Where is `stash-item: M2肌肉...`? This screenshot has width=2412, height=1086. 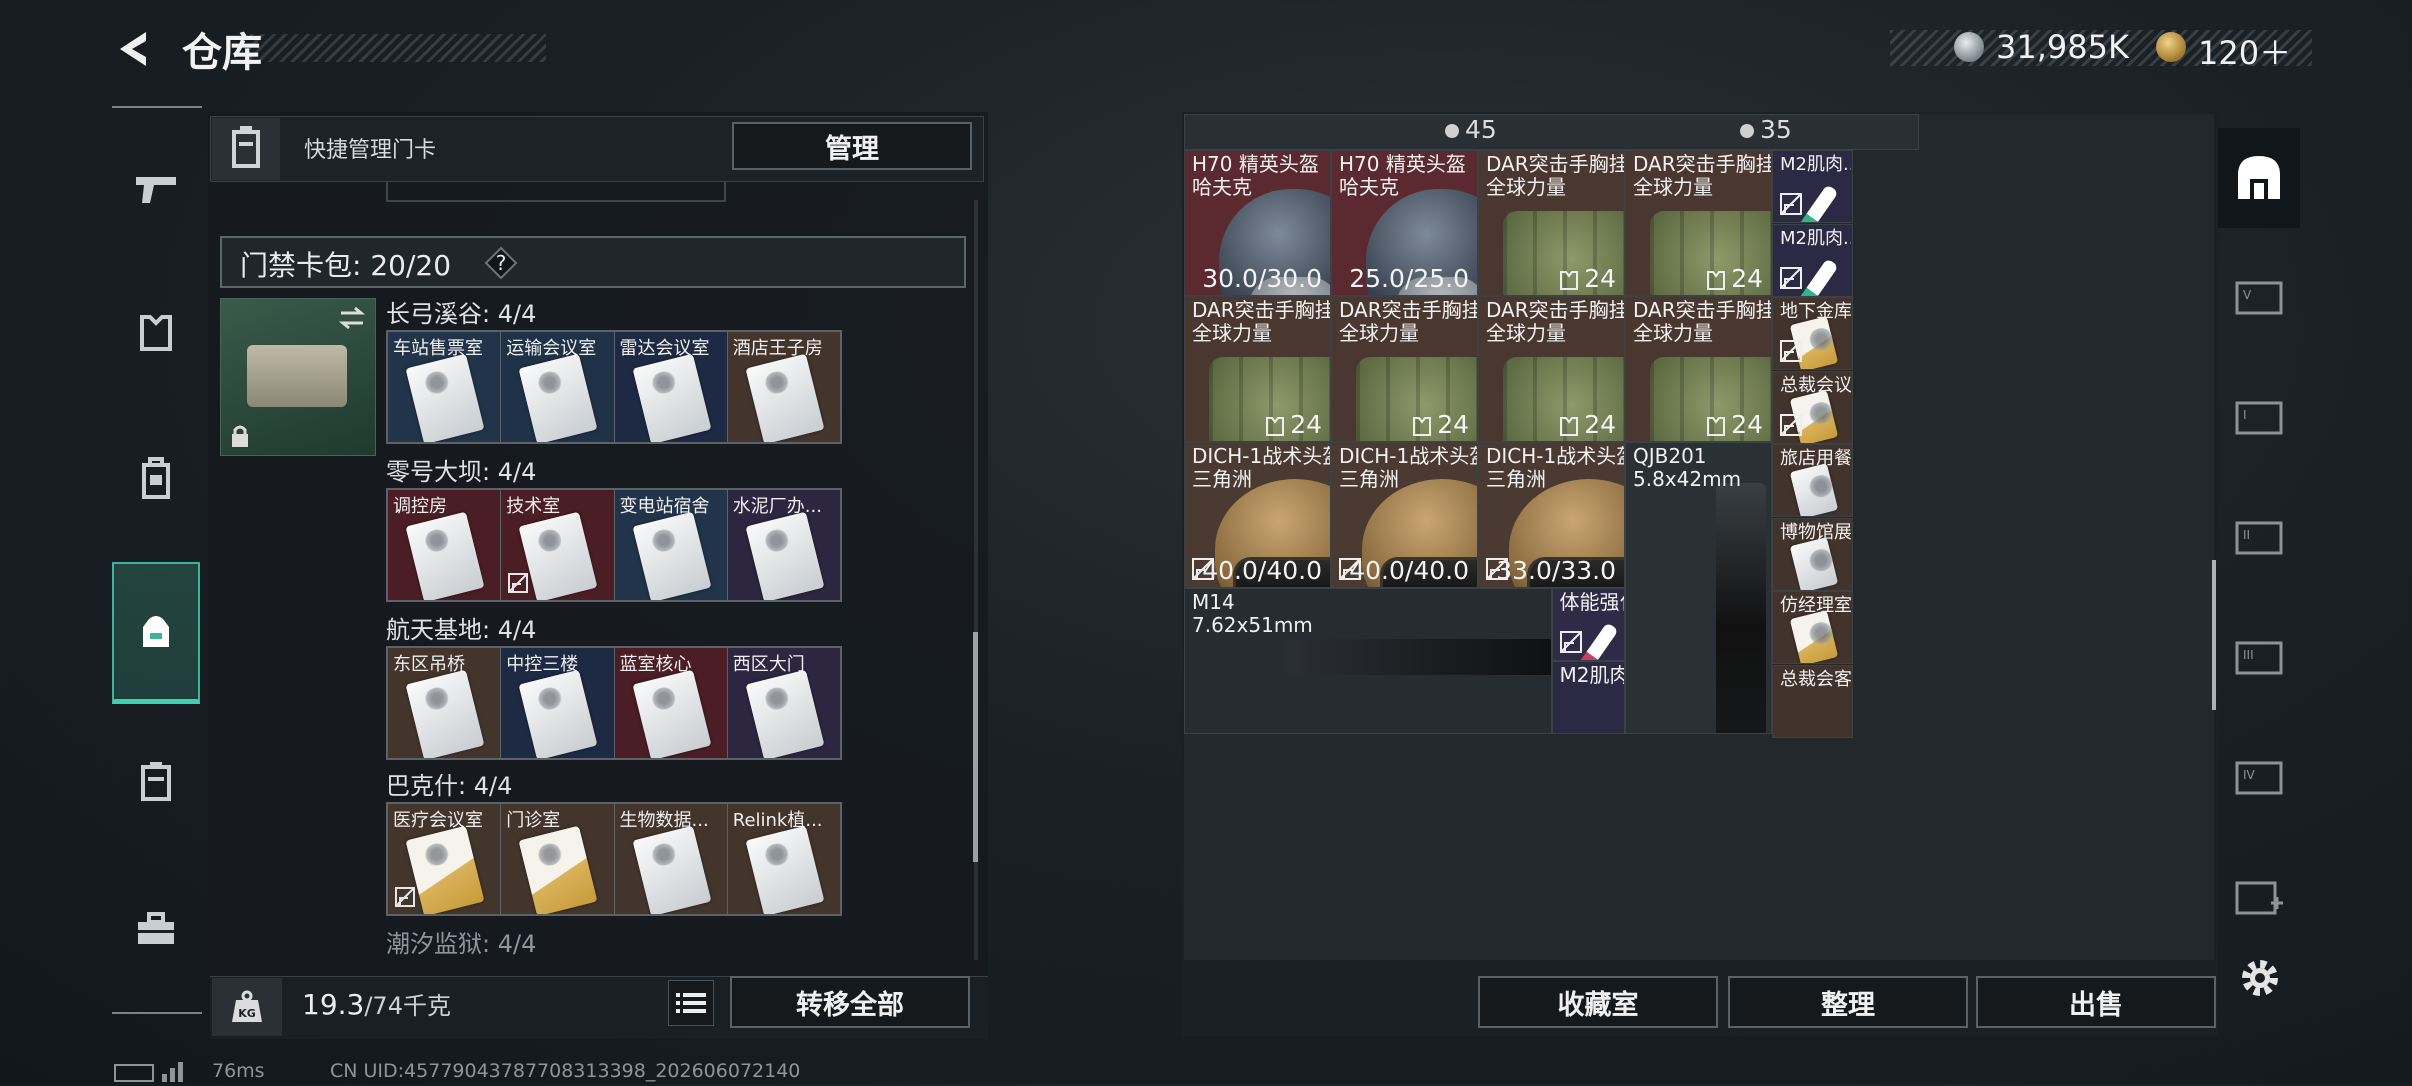
stash-item: M2肌肉... is located at coordinates (1588, 697).